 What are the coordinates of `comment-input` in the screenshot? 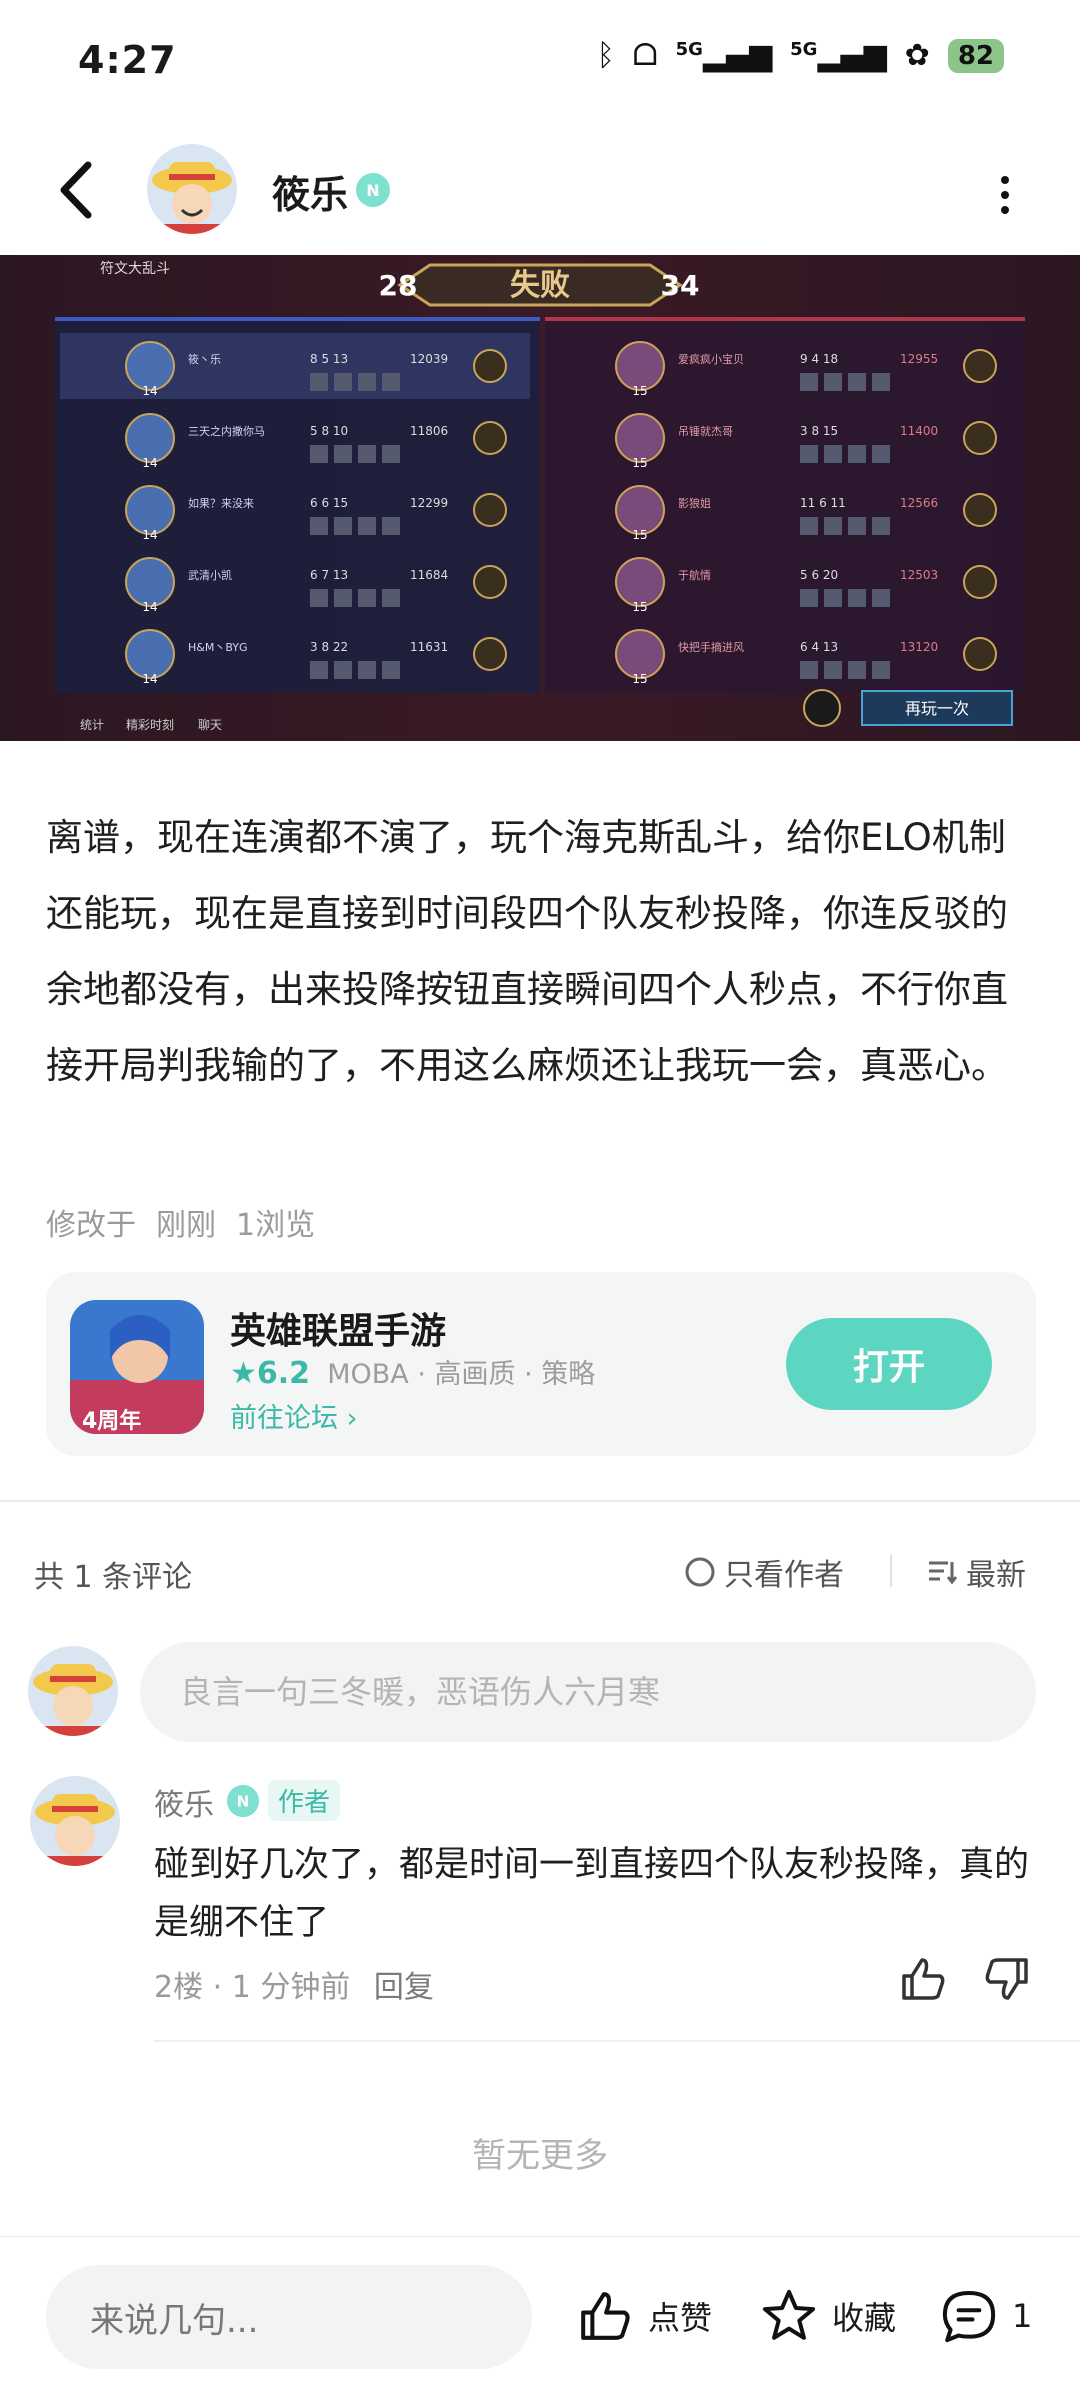 It's located at (588, 1692).